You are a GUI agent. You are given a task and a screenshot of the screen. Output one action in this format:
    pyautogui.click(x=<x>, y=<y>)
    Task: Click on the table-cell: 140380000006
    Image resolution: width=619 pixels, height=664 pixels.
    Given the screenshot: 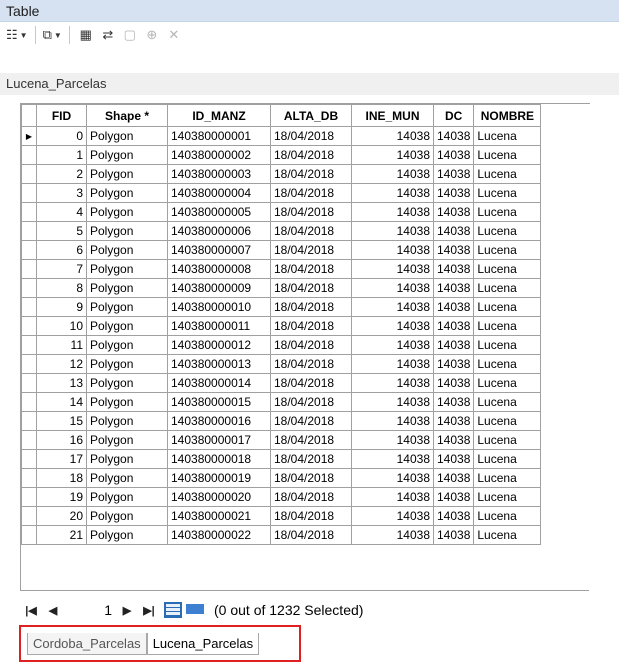 What is the action you would take?
    pyautogui.click(x=219, y=231)
    